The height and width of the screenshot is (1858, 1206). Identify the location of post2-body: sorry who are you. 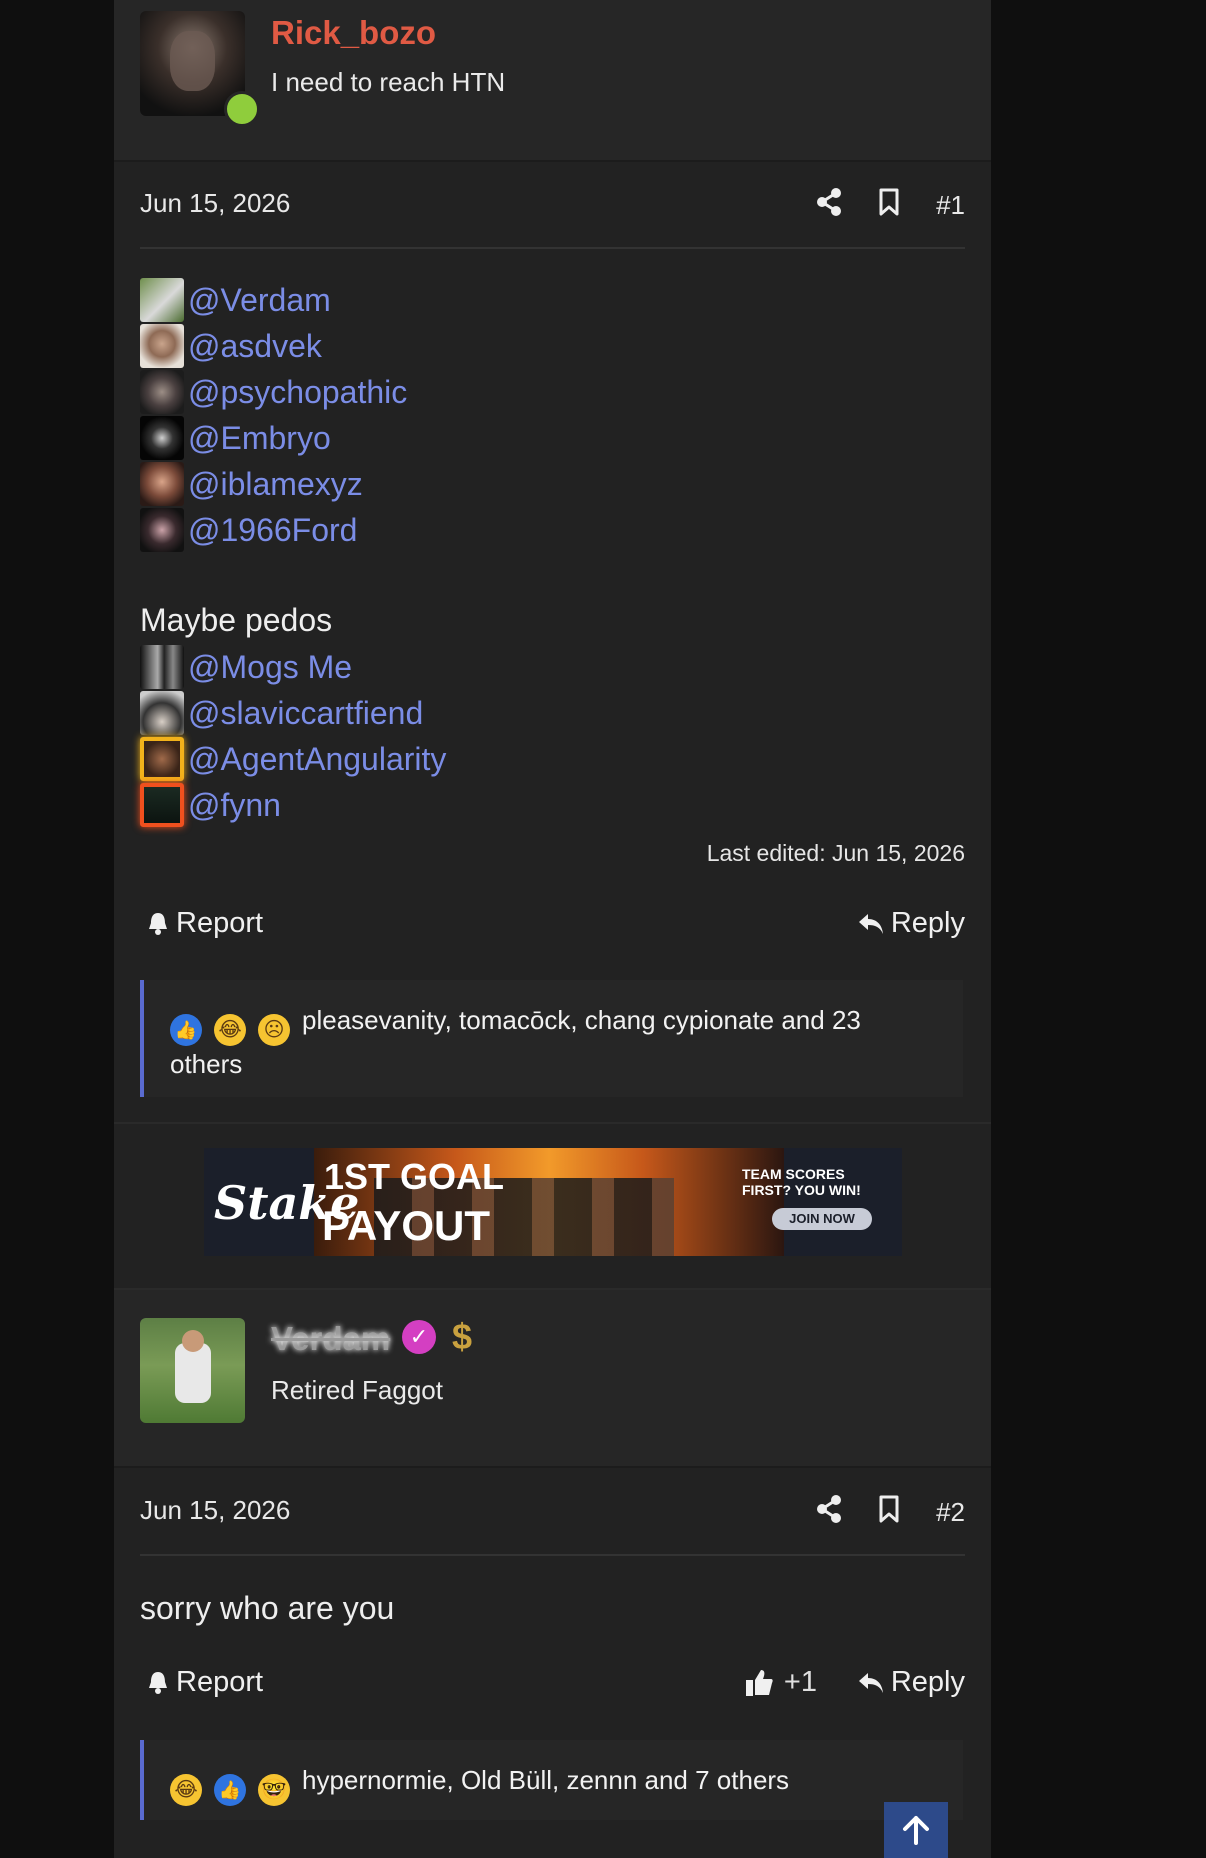
(267, 1608).